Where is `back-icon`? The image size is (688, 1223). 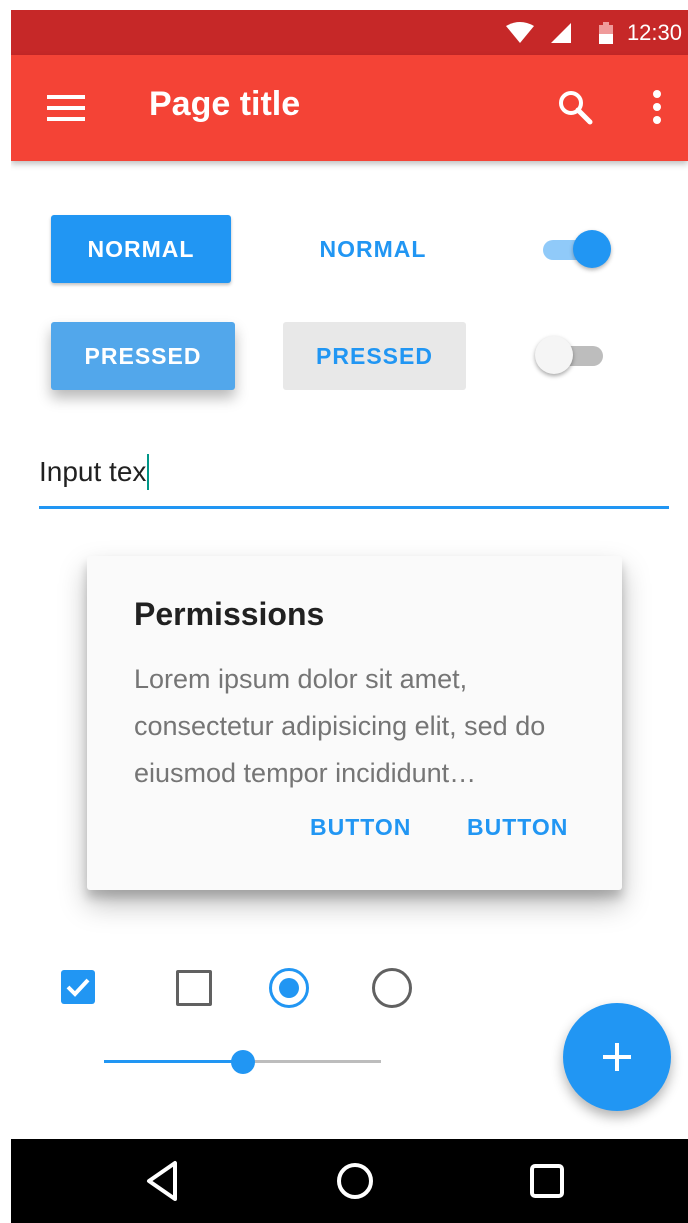
back-icon is located at coordinates (165, 1181).